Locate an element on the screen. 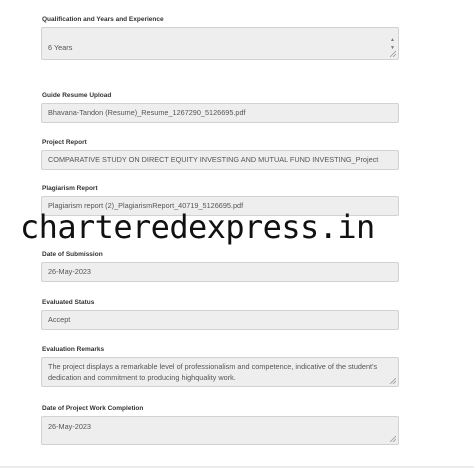  date-completion-label: Date of Project Work Completion is located at coordinates (93, 408).